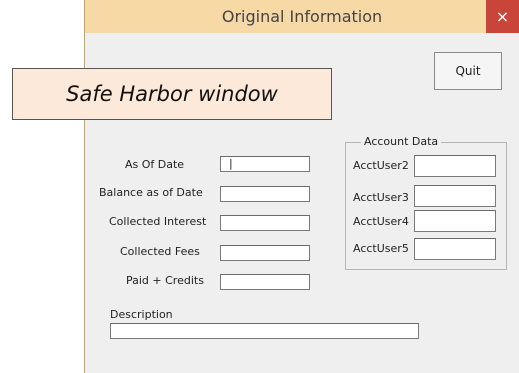  What do you see at coordinates (381, 165) in the screenshot?
I see `acct-user2-label: AcctUser2` at bounding box center [381, 165].